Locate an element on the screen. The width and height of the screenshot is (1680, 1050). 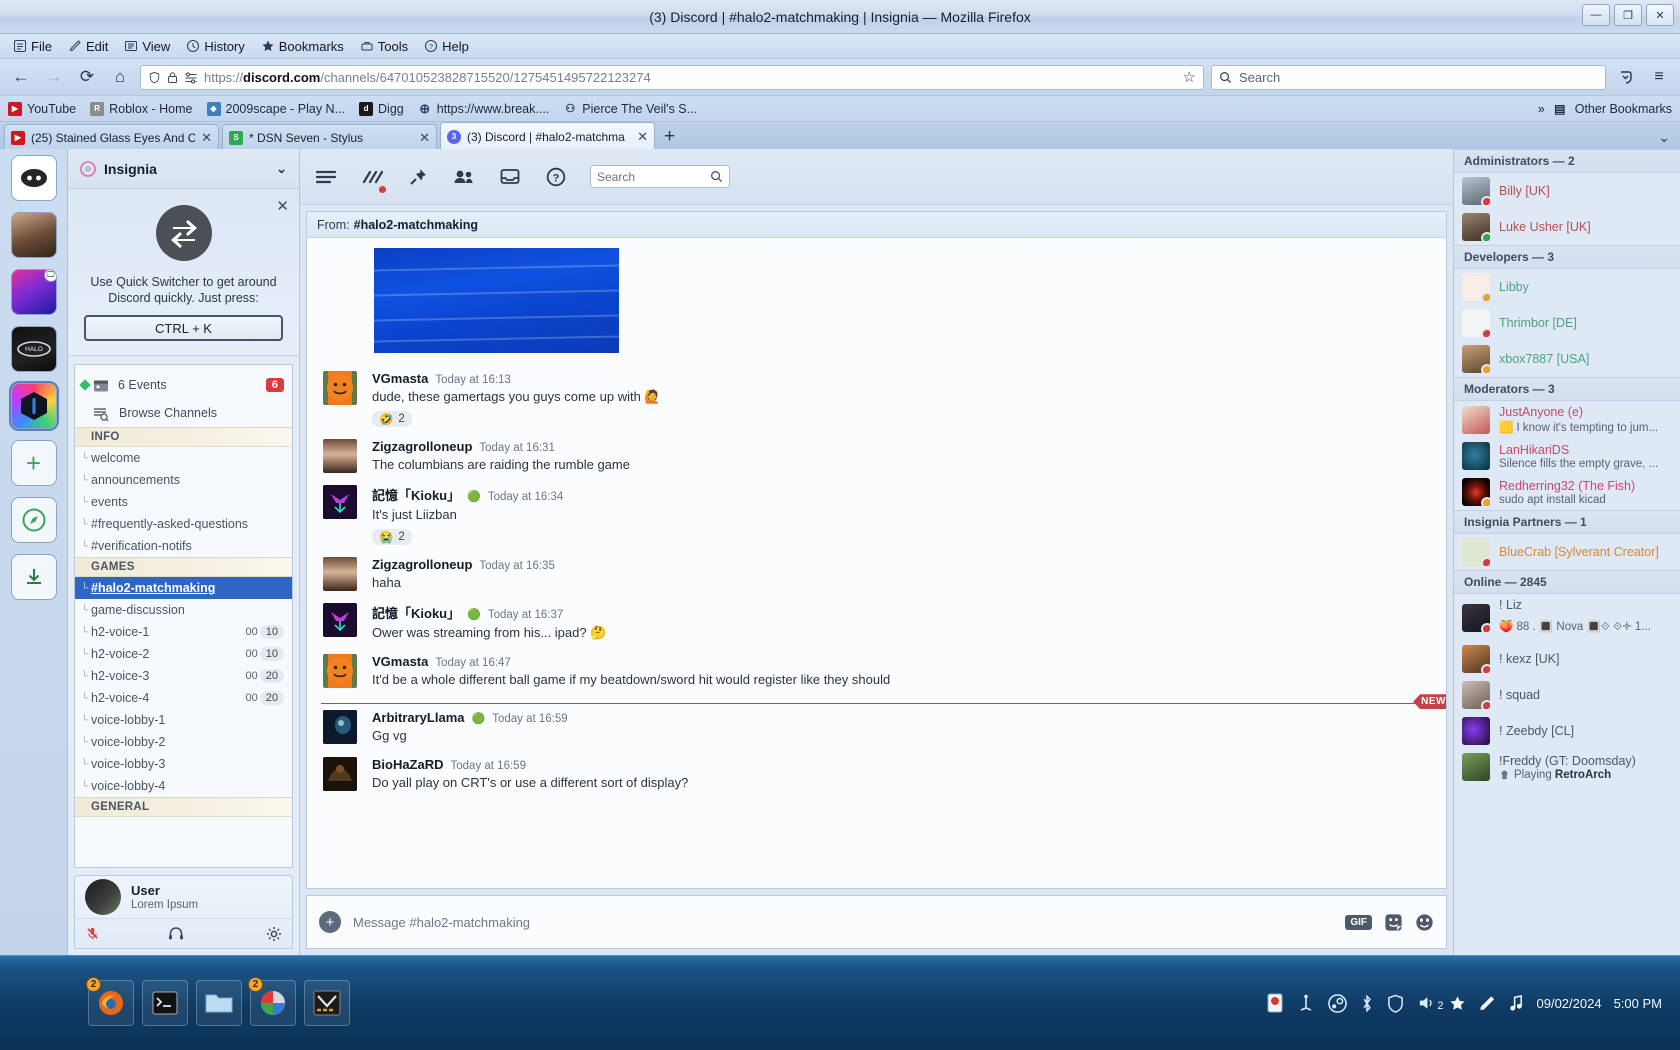
member-row: Billy [UK] is located at coordinates (1567, 191).